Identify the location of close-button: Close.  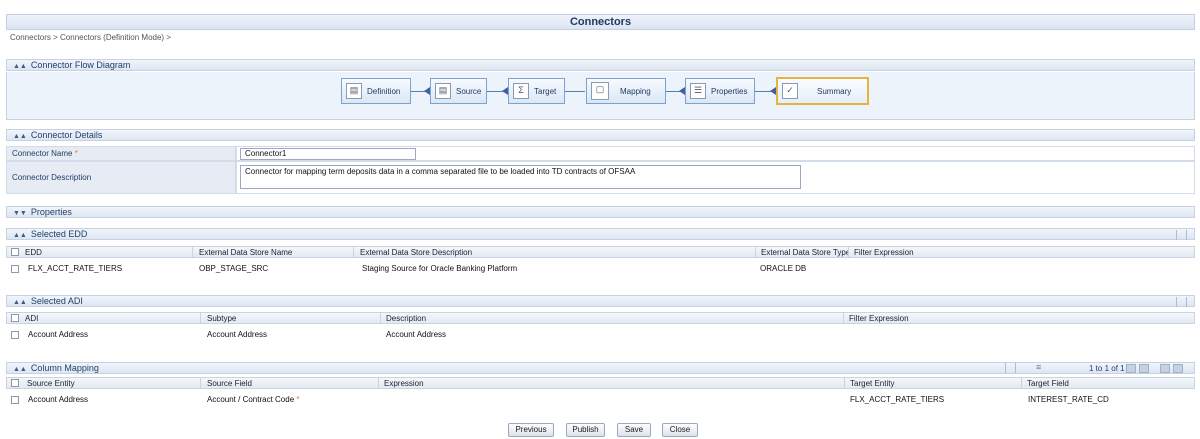
(680, 430).